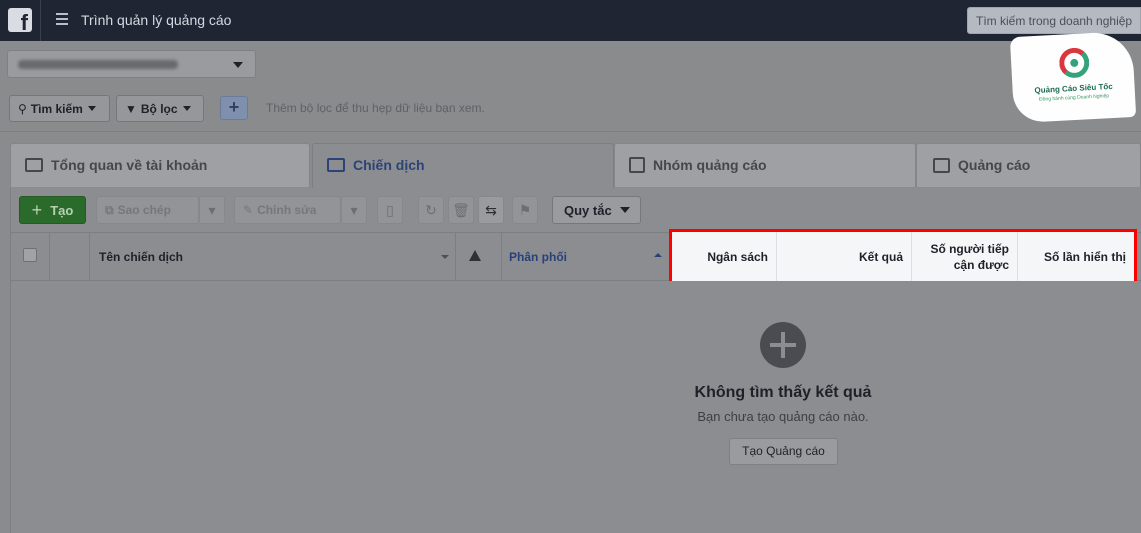 The width and height of the screenshot is (1141, 533). I want to click on column-results: Kết quả, so click(844, 257).